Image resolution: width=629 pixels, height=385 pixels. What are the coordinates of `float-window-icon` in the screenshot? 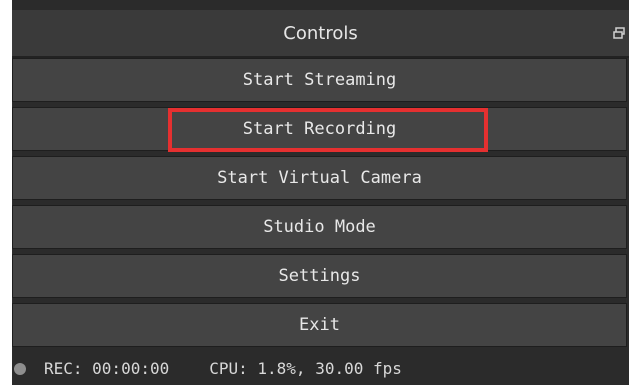 It's located at (619, 31).